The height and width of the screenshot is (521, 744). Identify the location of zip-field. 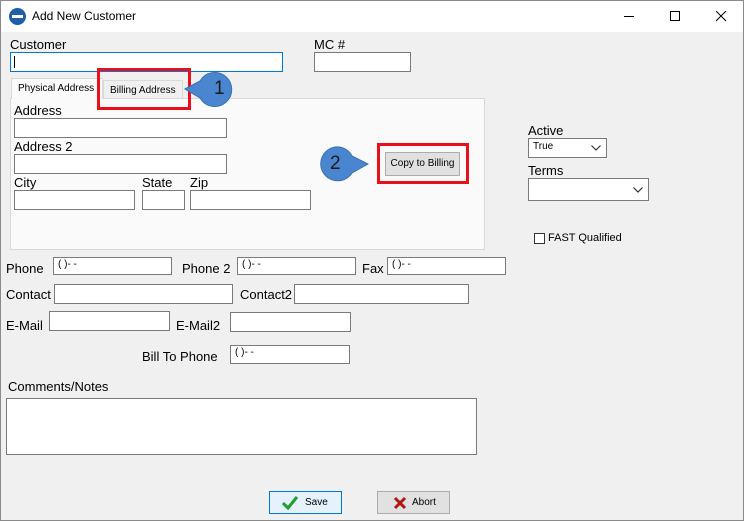
(250, 200).